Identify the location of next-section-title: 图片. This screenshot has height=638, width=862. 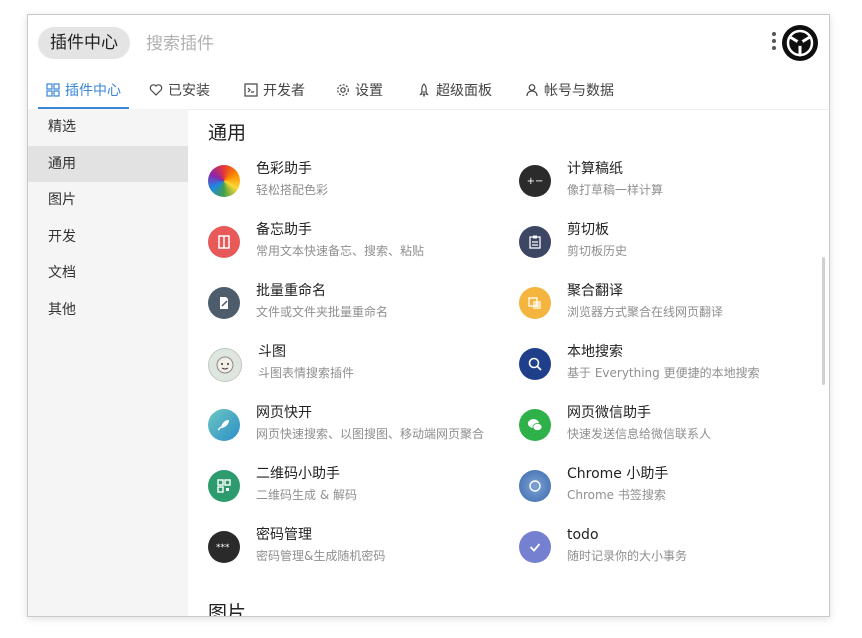
(227, 609).